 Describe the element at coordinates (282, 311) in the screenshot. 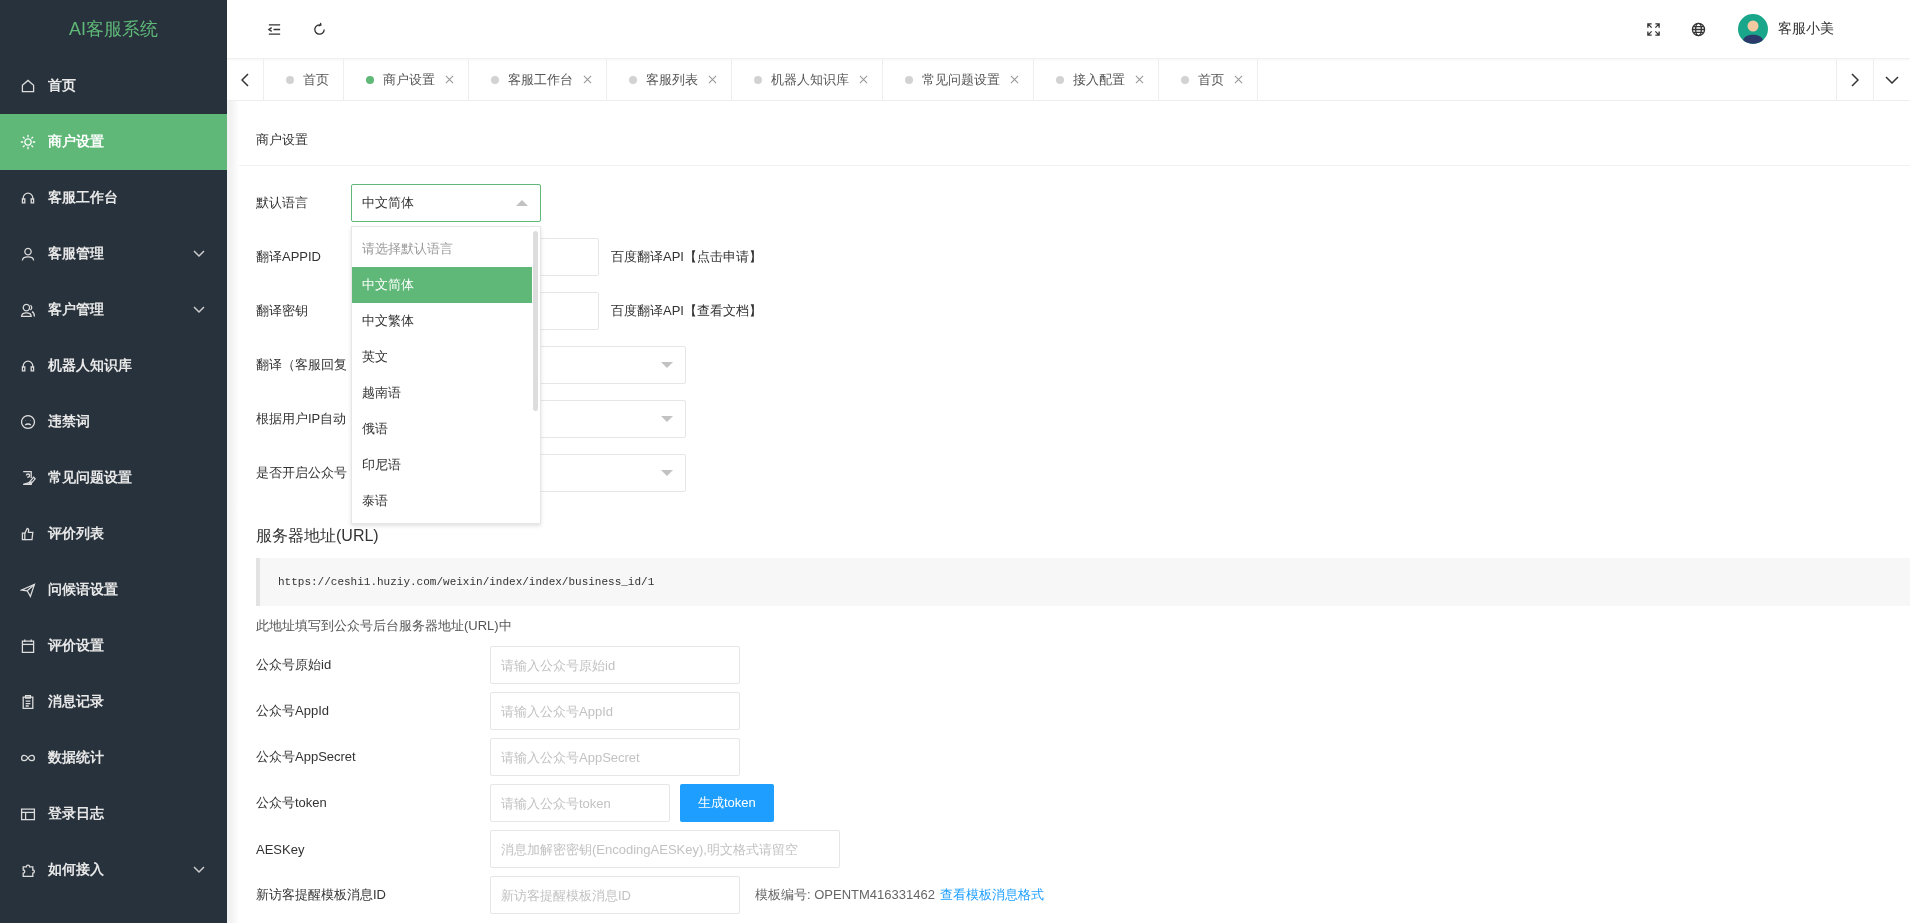

I see `field-label: 翻译密钥` at that location.